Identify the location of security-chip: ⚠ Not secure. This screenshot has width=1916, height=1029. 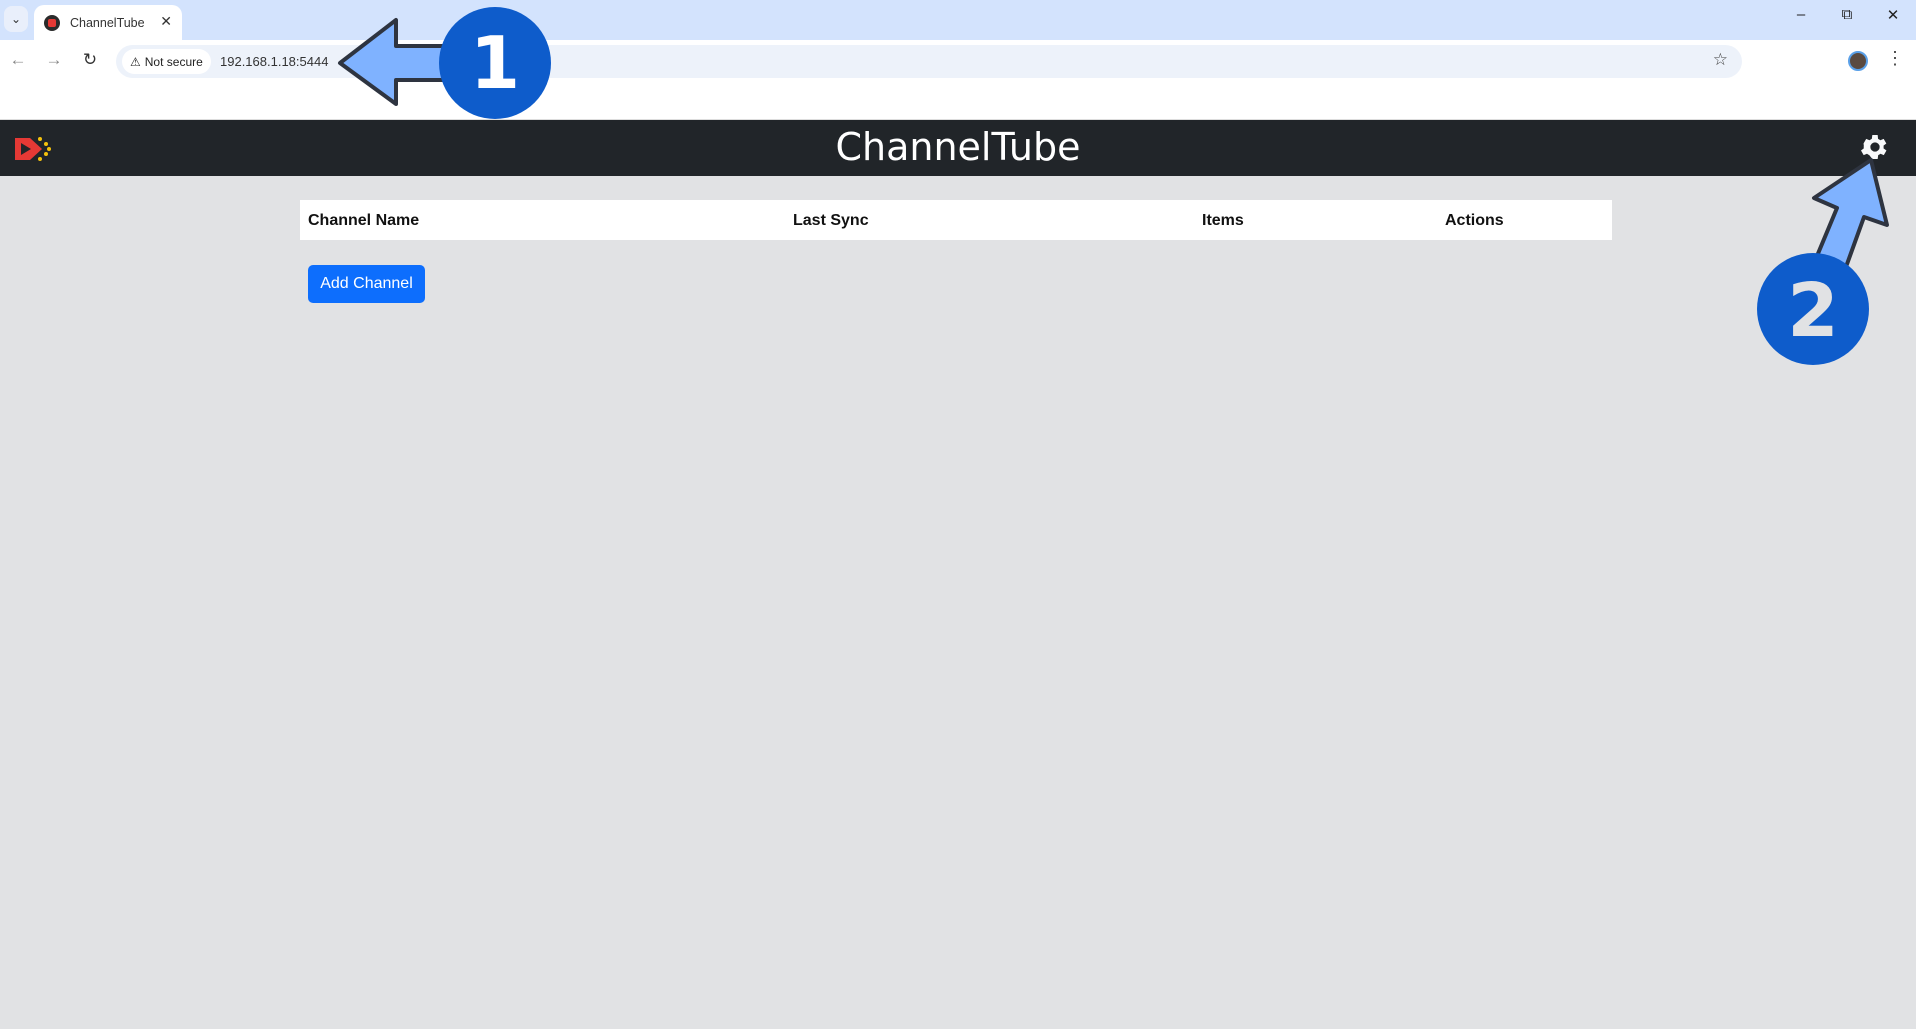
(166, 61).